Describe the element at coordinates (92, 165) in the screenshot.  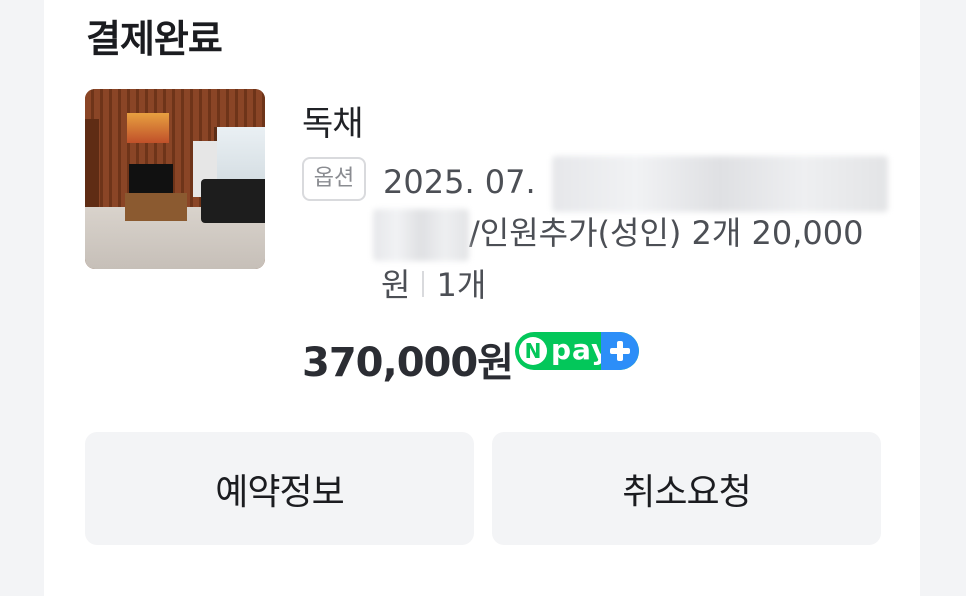
I see `thumbnail-door` at that location.